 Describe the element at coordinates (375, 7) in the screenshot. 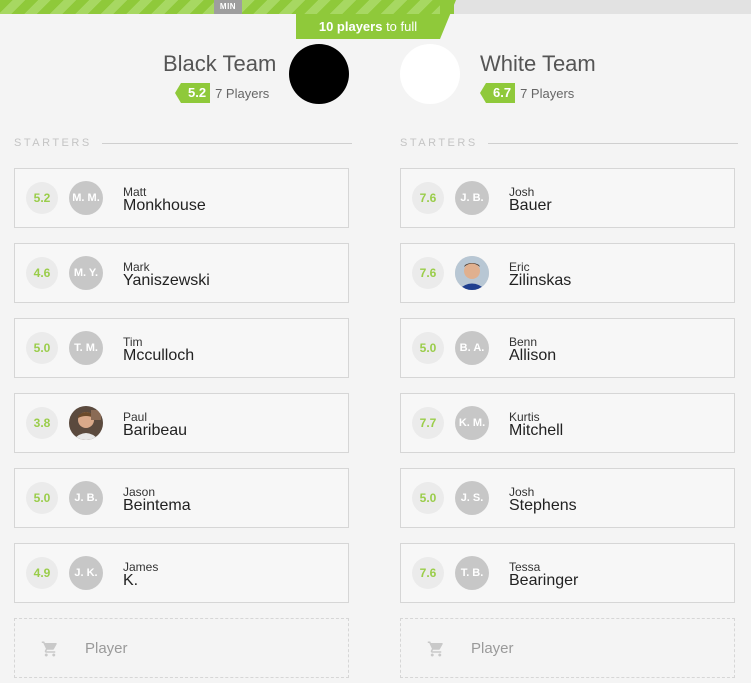

I see `roster-progress-track` at that location.